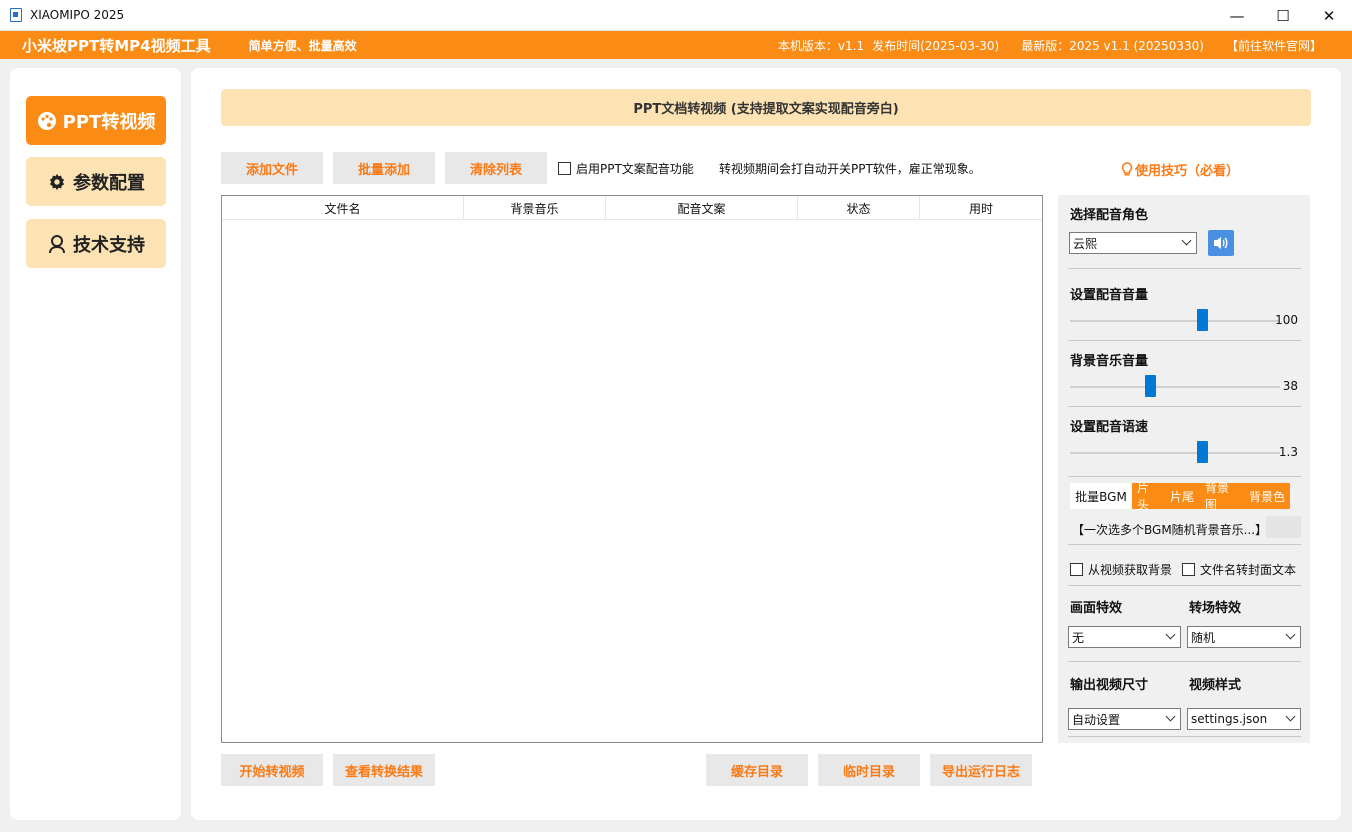  What do you see at coordinates (1112, 45) in the screenshot?
I see `latest-version: 最新版：2025 v1.1 (20250330)` at bounding box center [1112, 45].